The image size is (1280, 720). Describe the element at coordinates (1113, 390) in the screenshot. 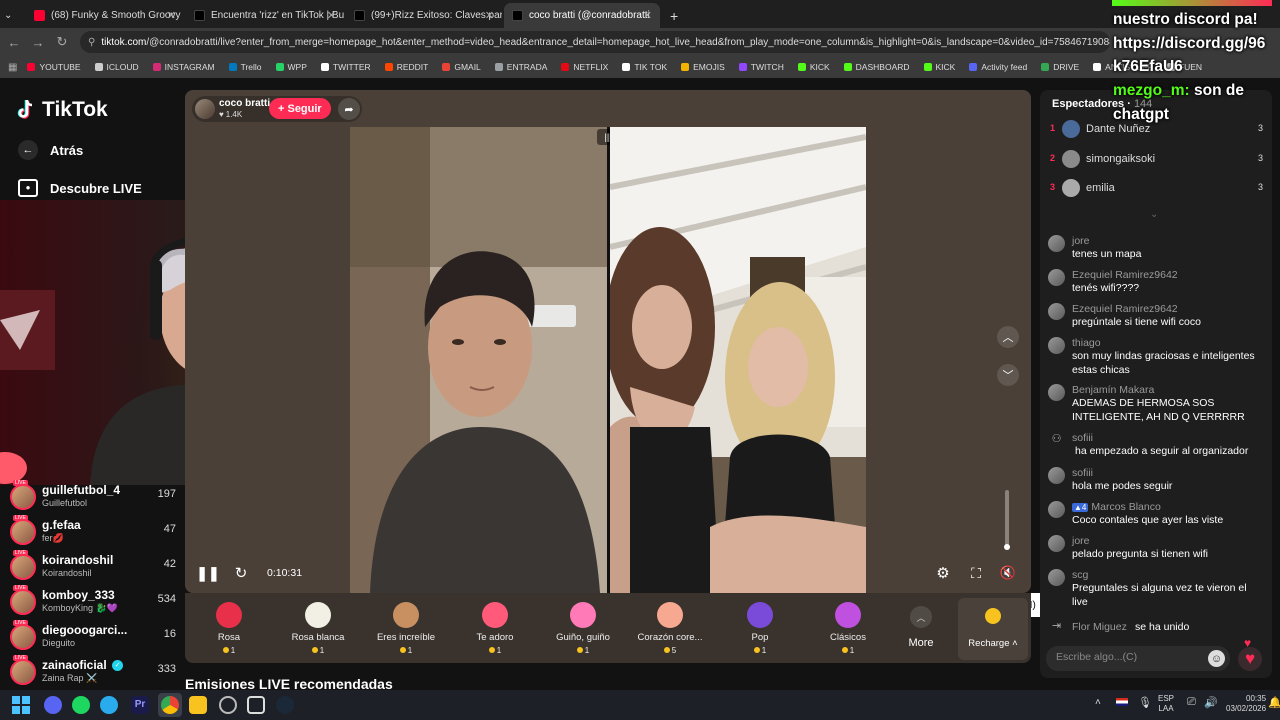

I see `chat-username: Benjamín Makara` at that location.